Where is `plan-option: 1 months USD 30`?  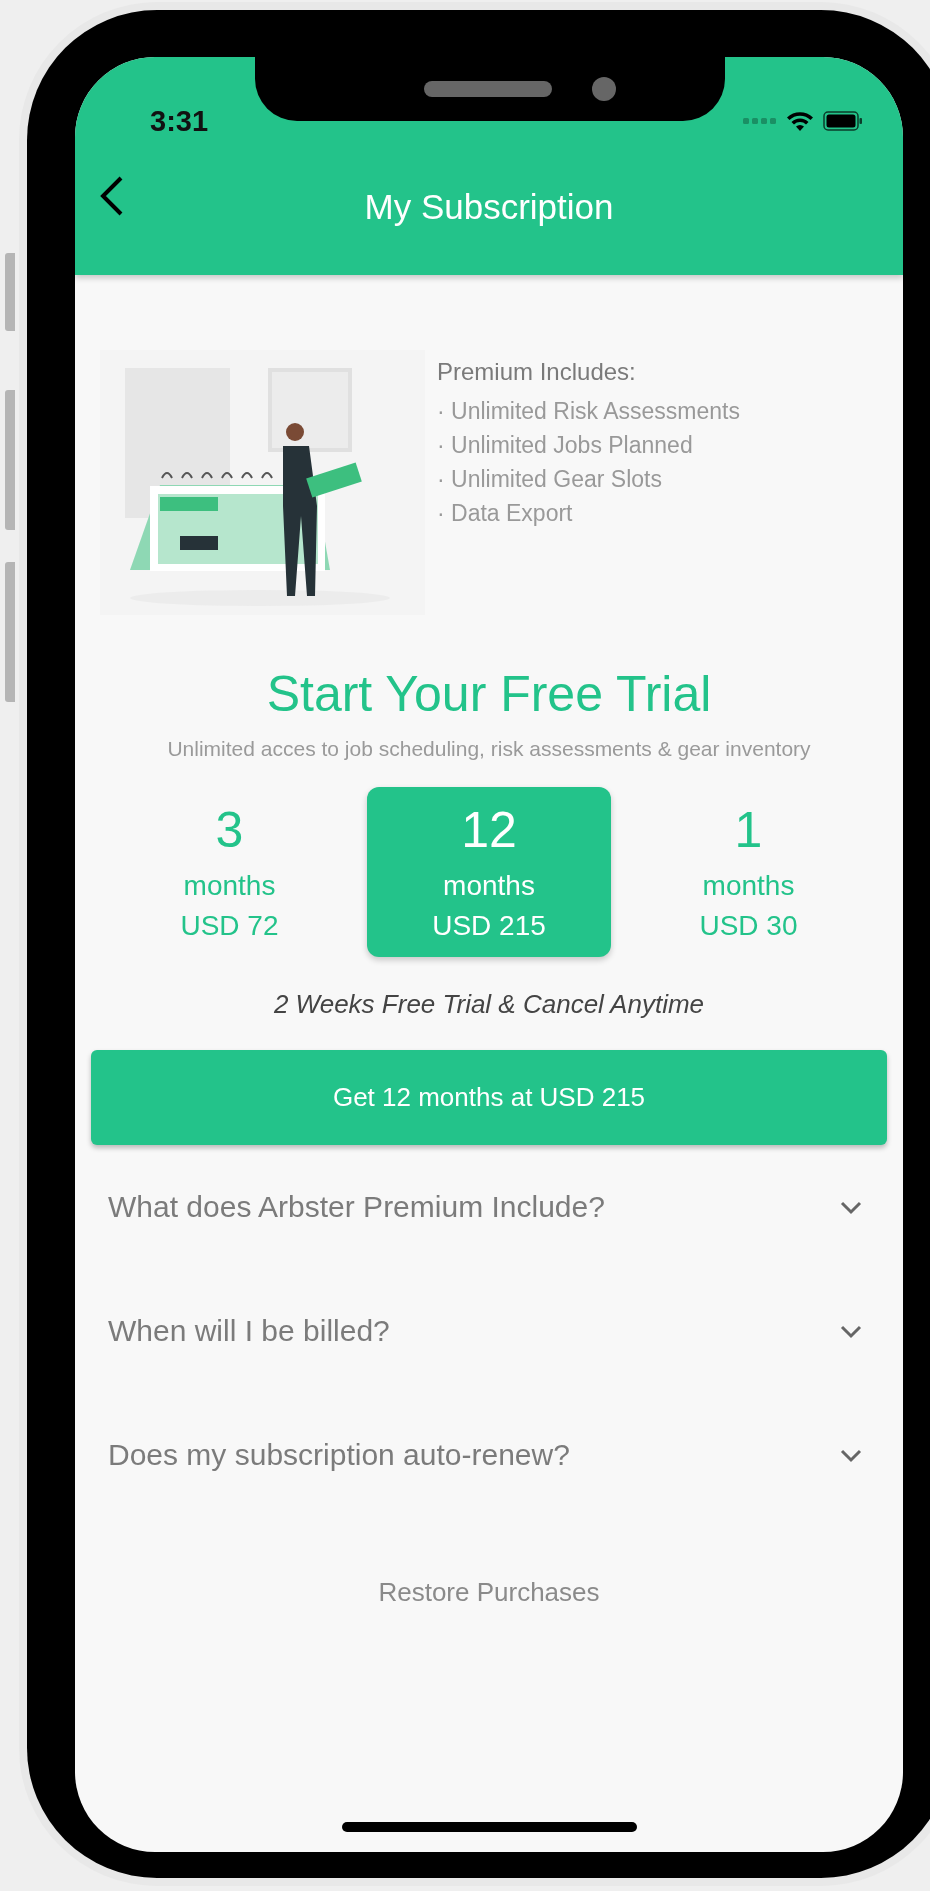
plan-option: 1 months USD 30 is located at coordinates (748, 872).